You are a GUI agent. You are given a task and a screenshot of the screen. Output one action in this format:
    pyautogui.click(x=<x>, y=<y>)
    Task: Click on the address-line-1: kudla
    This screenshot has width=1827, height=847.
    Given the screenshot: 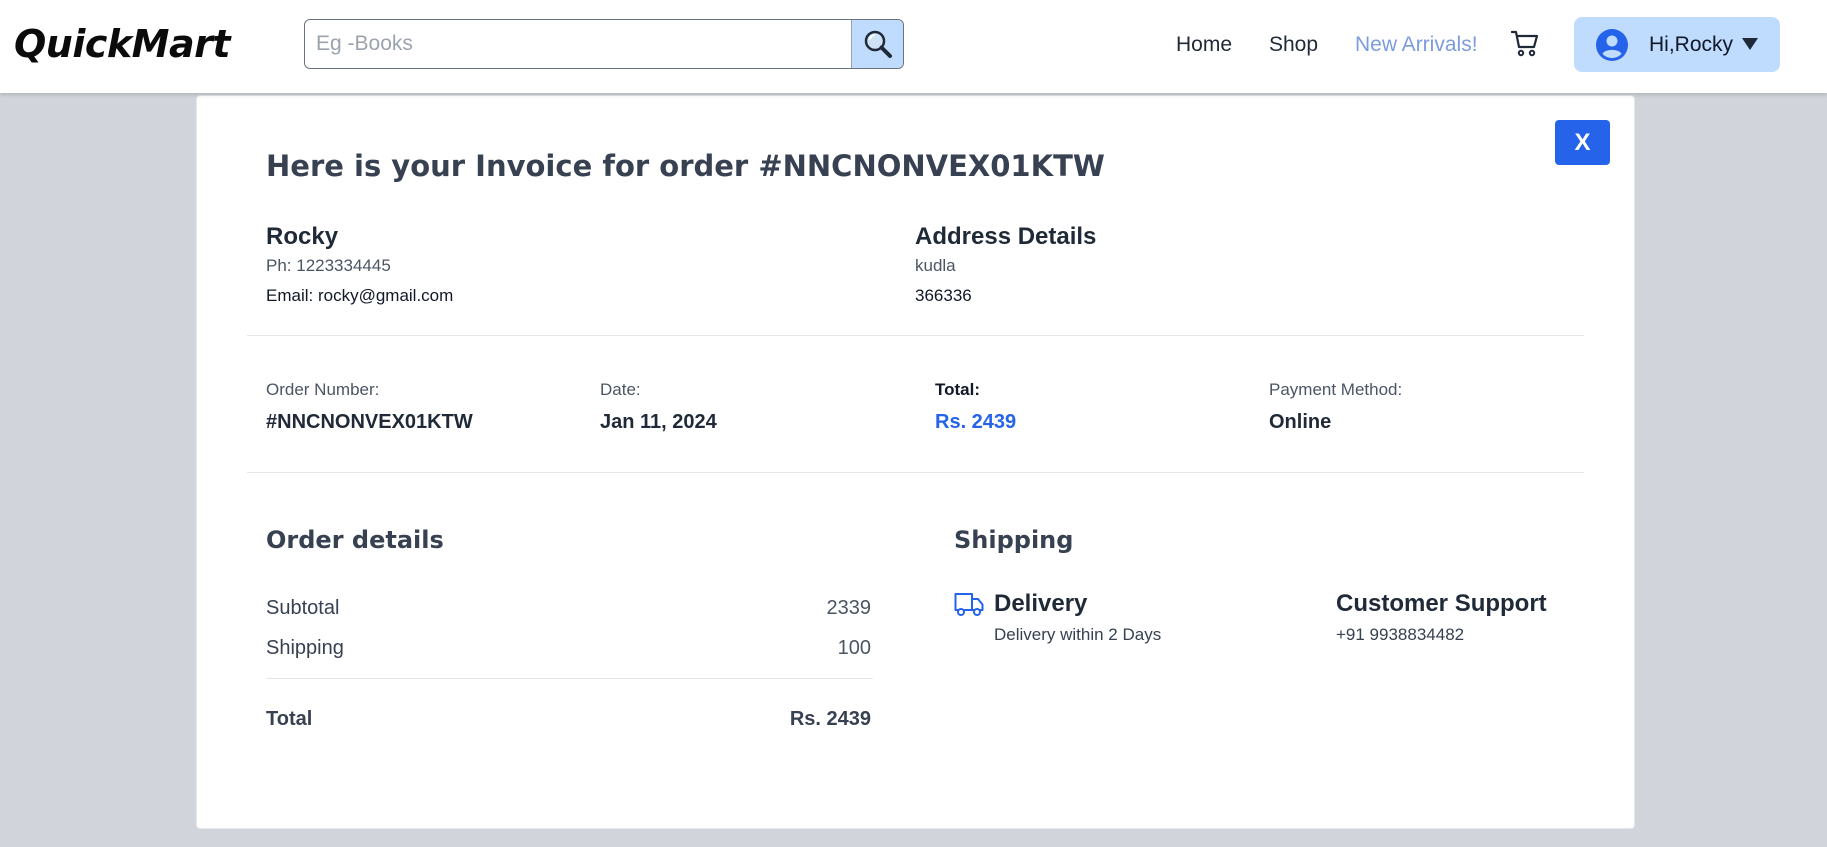 What is the action you would take?
    pyautogui.click(x=935, y=265)
    